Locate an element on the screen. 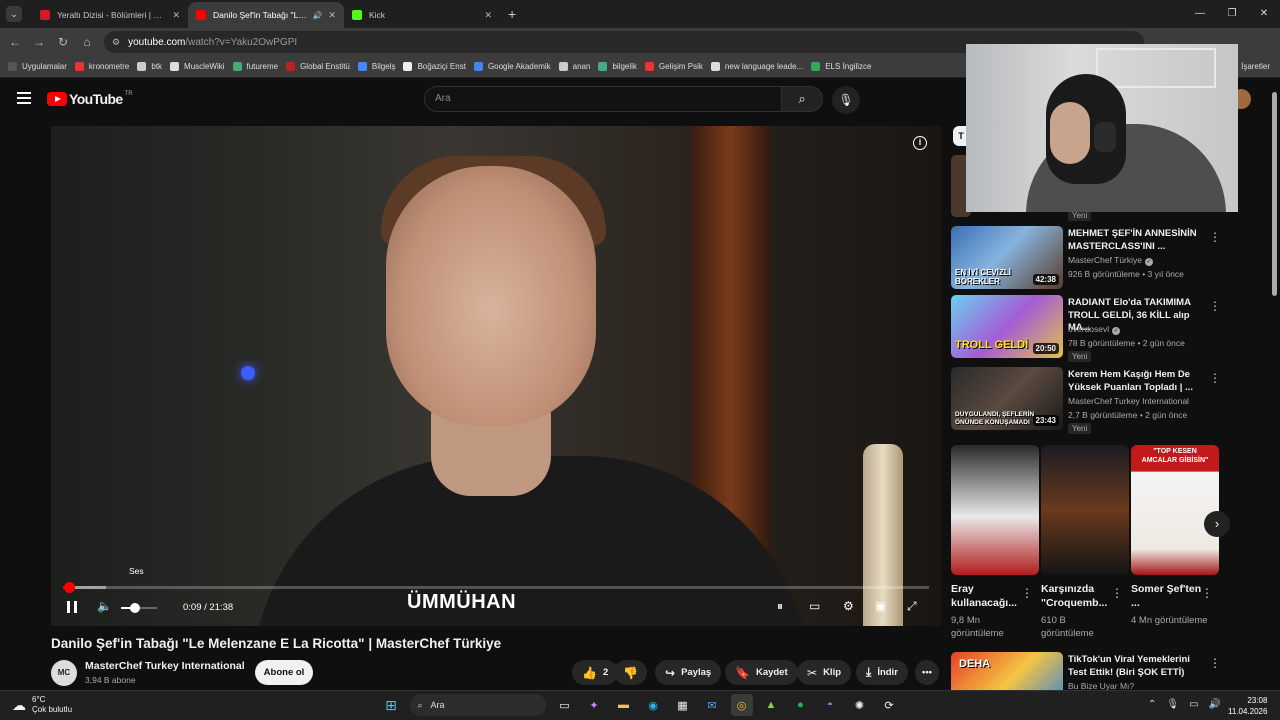  display-icon: ▭ is located at coordinates (1193, 704).